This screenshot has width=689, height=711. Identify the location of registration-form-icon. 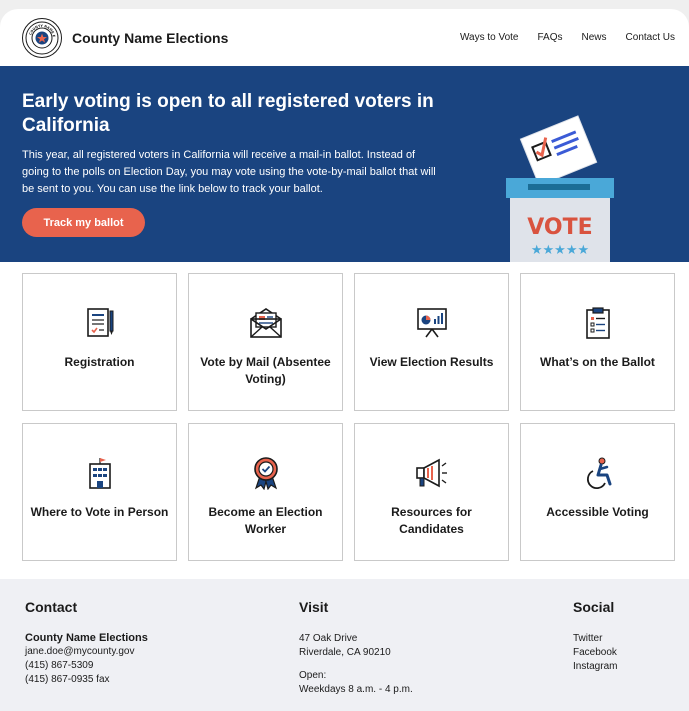
(99, 322).